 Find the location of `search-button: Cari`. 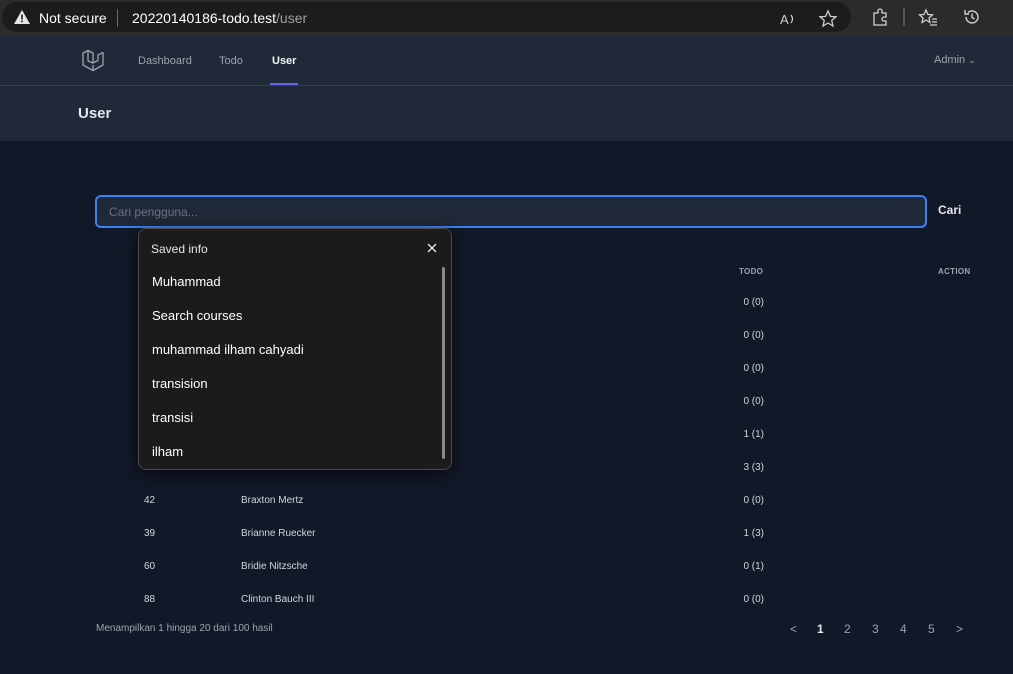

search-button: Cari is located at coordinates (949, 210).